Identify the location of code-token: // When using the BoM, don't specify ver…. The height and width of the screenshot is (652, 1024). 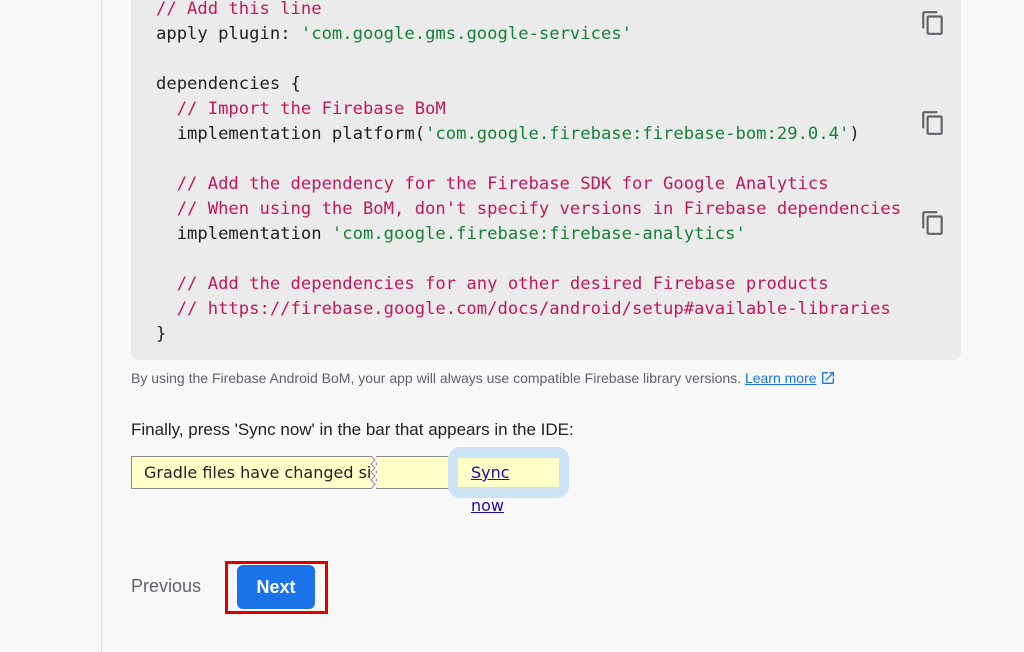
(529, 209).